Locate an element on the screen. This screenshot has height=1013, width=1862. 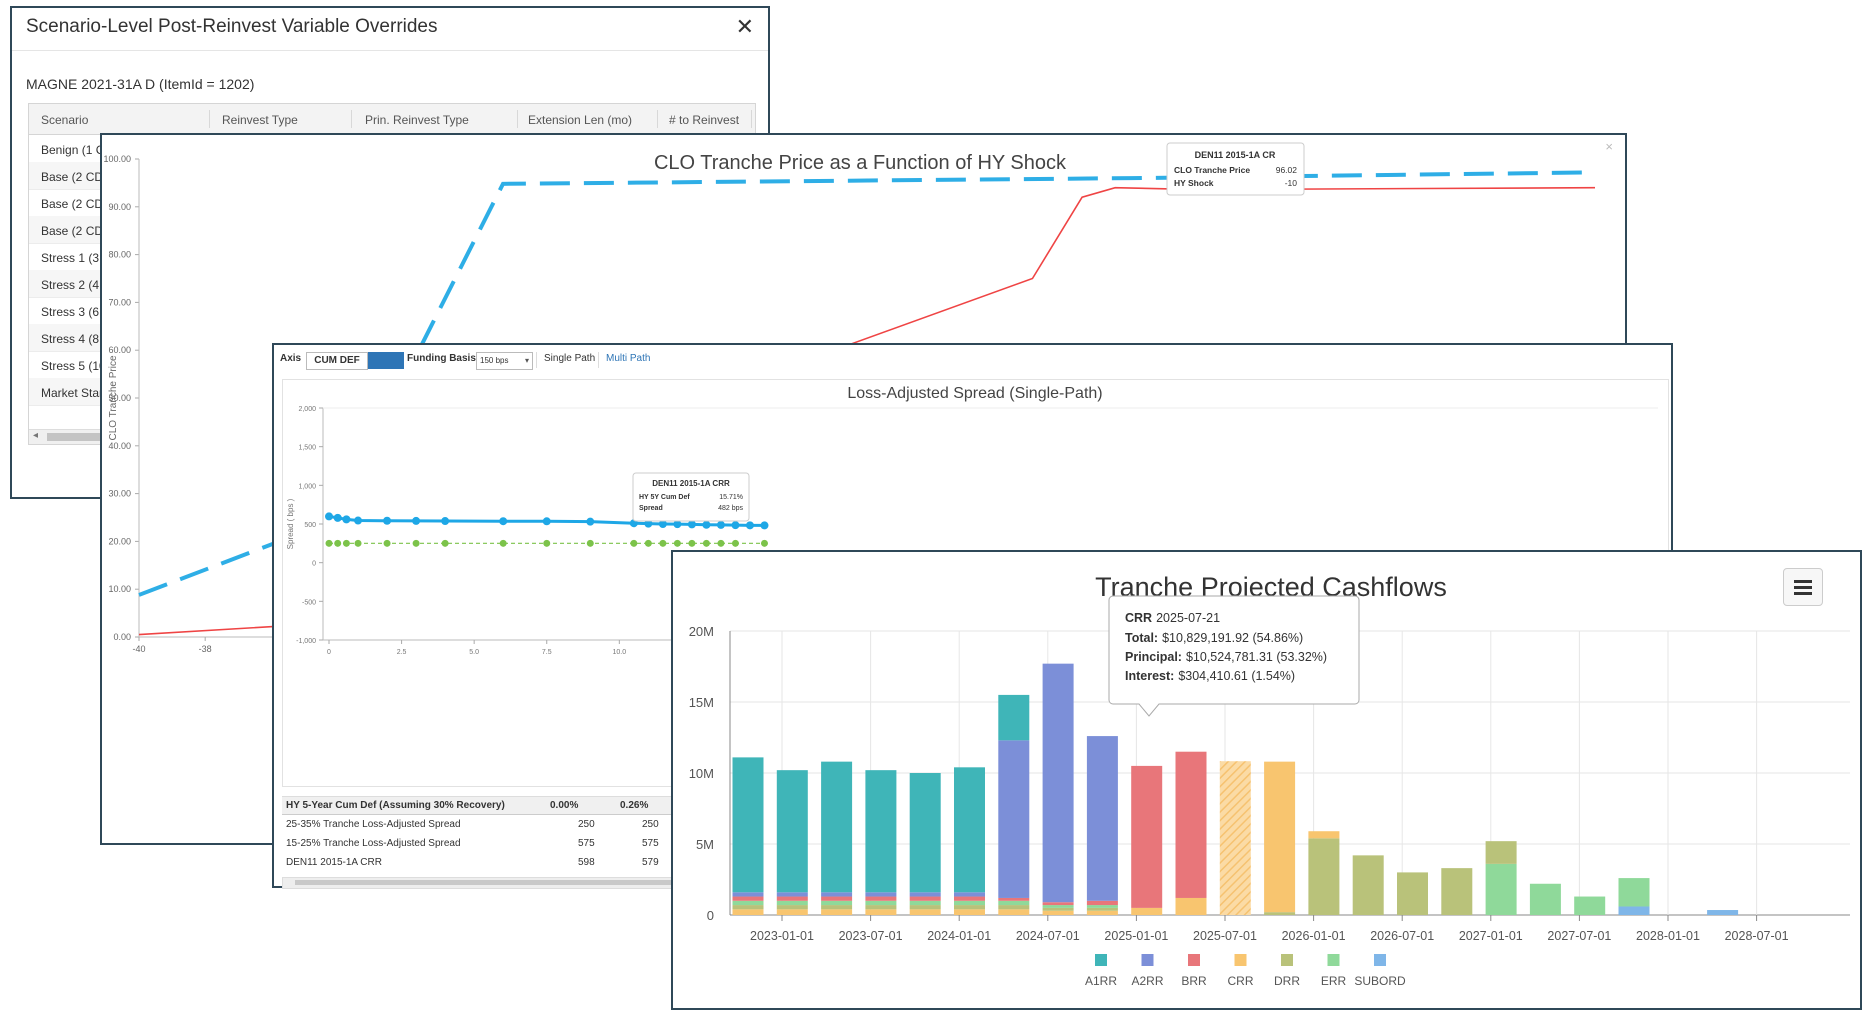
scenario-cell: Stress 5 (10 is located at coordinates (73, 366).